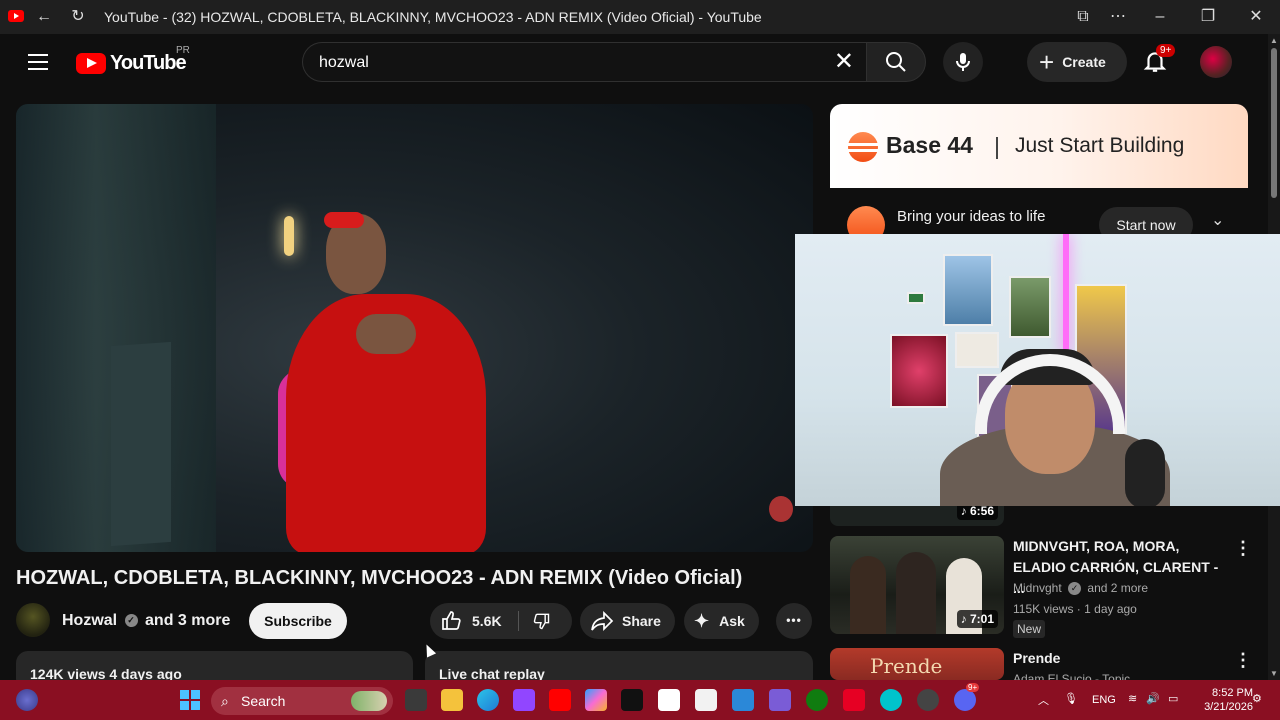 Image resolution: width=1280 pixels, height=720 pixels. What do you see at coordinates (1077, 62) in the screenshot?
I see `create-button: + Create` at bounding box center [1077, 62].